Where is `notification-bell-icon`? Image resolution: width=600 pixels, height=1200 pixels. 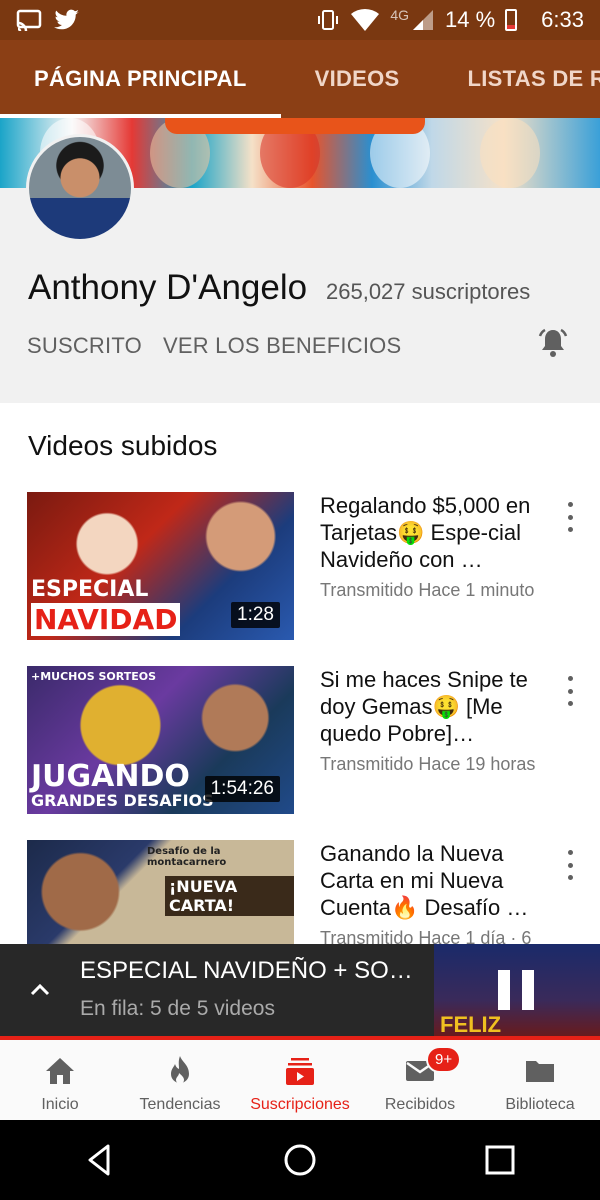 notification-bell-icon is located at coordinates (553, 343).